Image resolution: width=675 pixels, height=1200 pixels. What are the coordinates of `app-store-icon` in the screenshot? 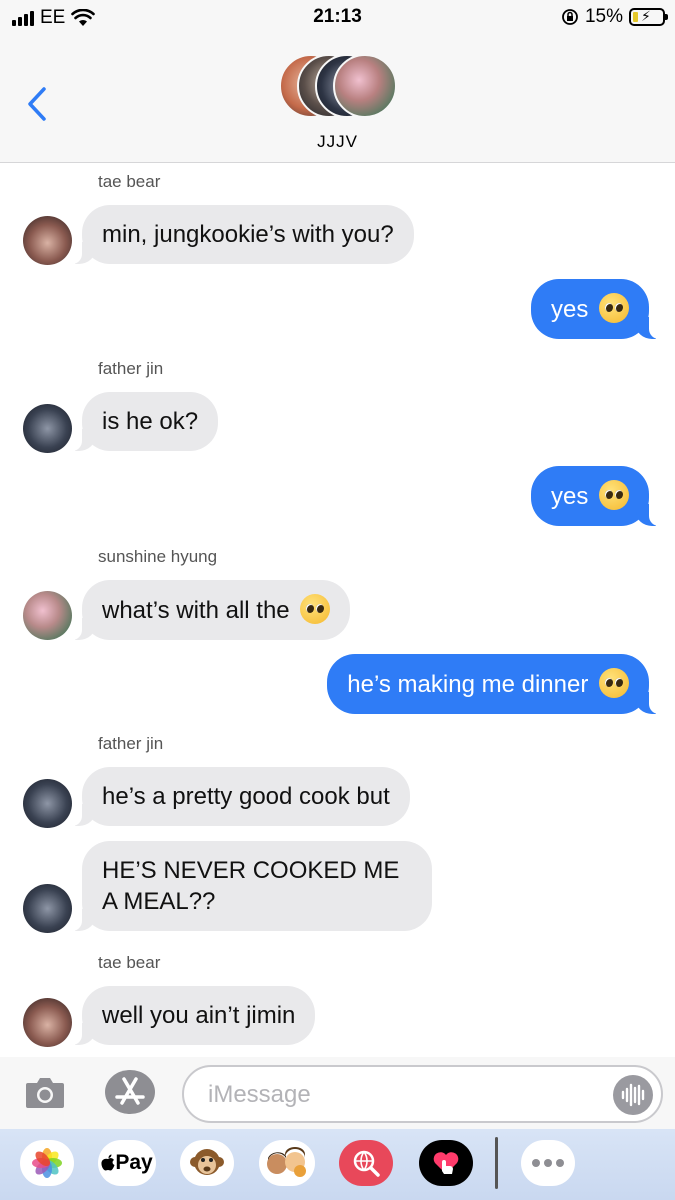 It's located at (130, 1092).